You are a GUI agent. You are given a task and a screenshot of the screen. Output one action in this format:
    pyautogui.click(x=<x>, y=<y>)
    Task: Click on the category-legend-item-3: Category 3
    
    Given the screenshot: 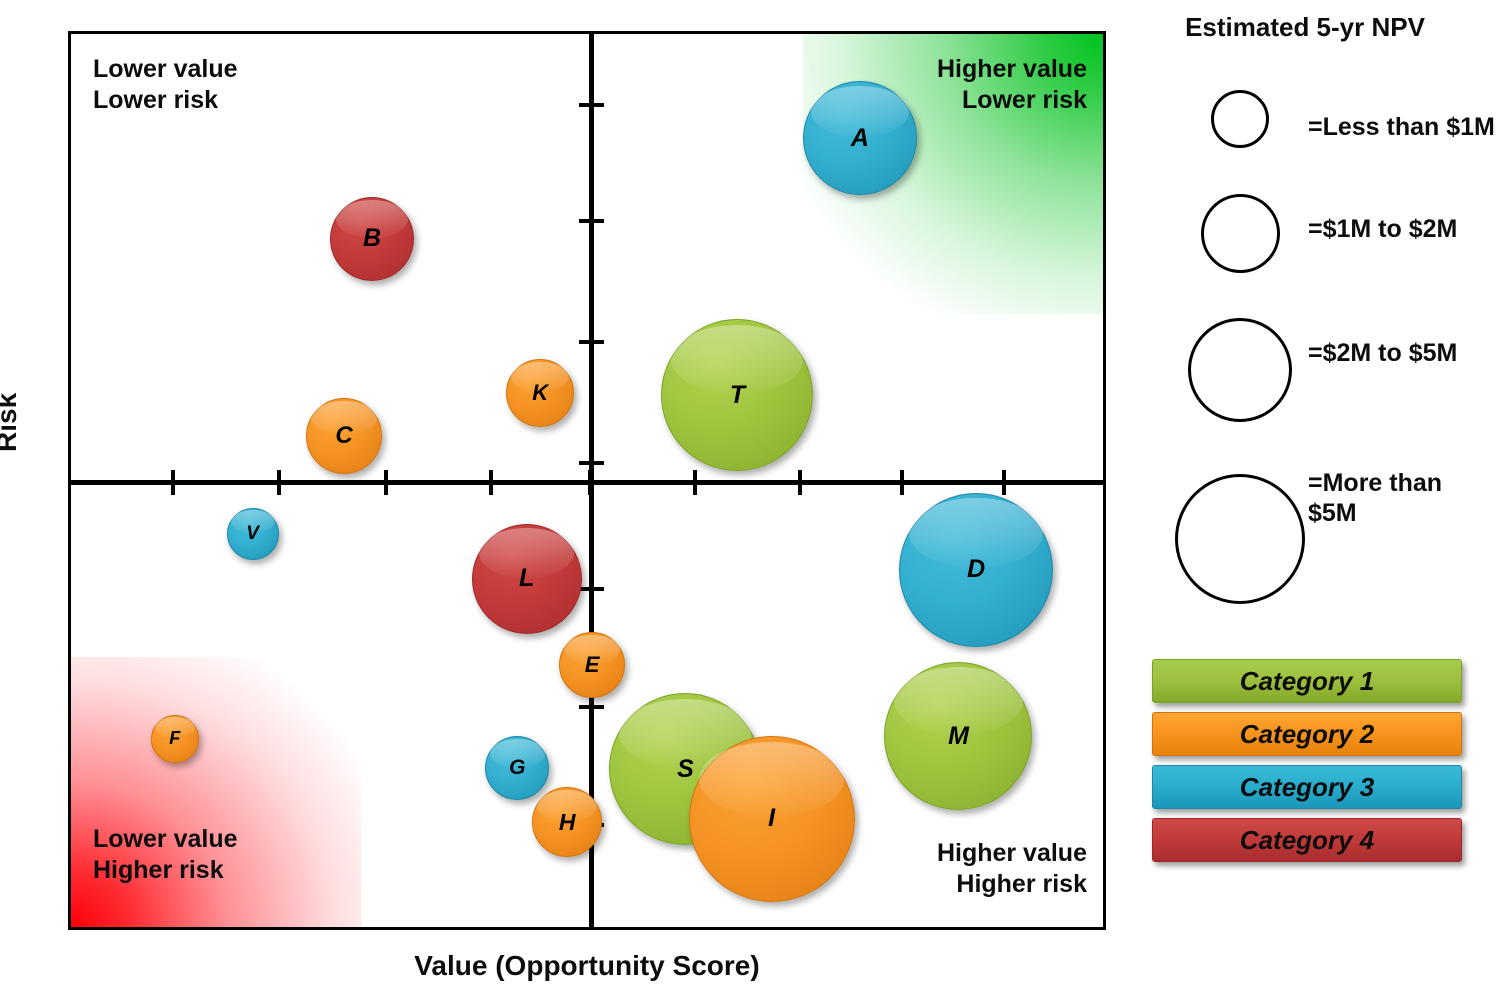 What is the action you would take?
    pyautogui.click(x=1307, y=787)
    